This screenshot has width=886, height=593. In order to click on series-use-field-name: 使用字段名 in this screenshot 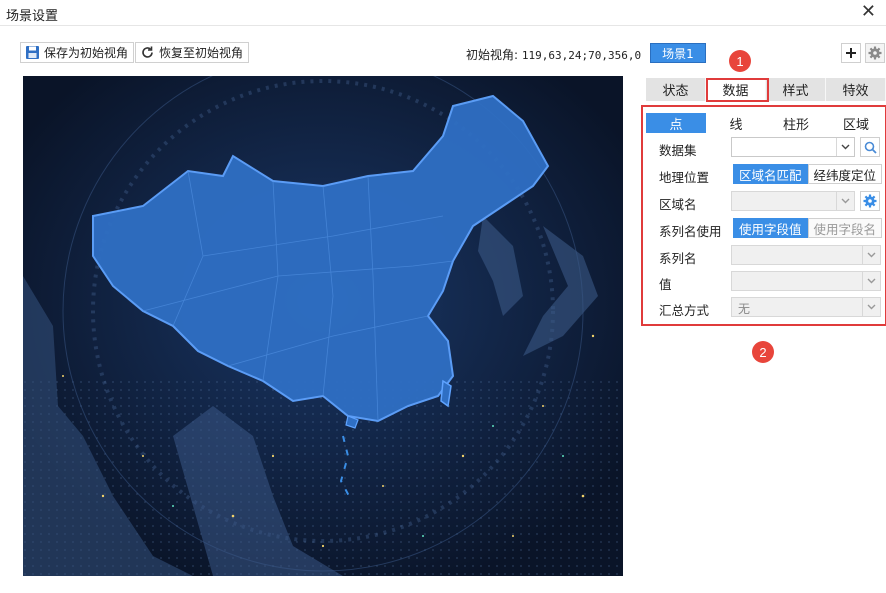, I will do `click(845, 228)`.